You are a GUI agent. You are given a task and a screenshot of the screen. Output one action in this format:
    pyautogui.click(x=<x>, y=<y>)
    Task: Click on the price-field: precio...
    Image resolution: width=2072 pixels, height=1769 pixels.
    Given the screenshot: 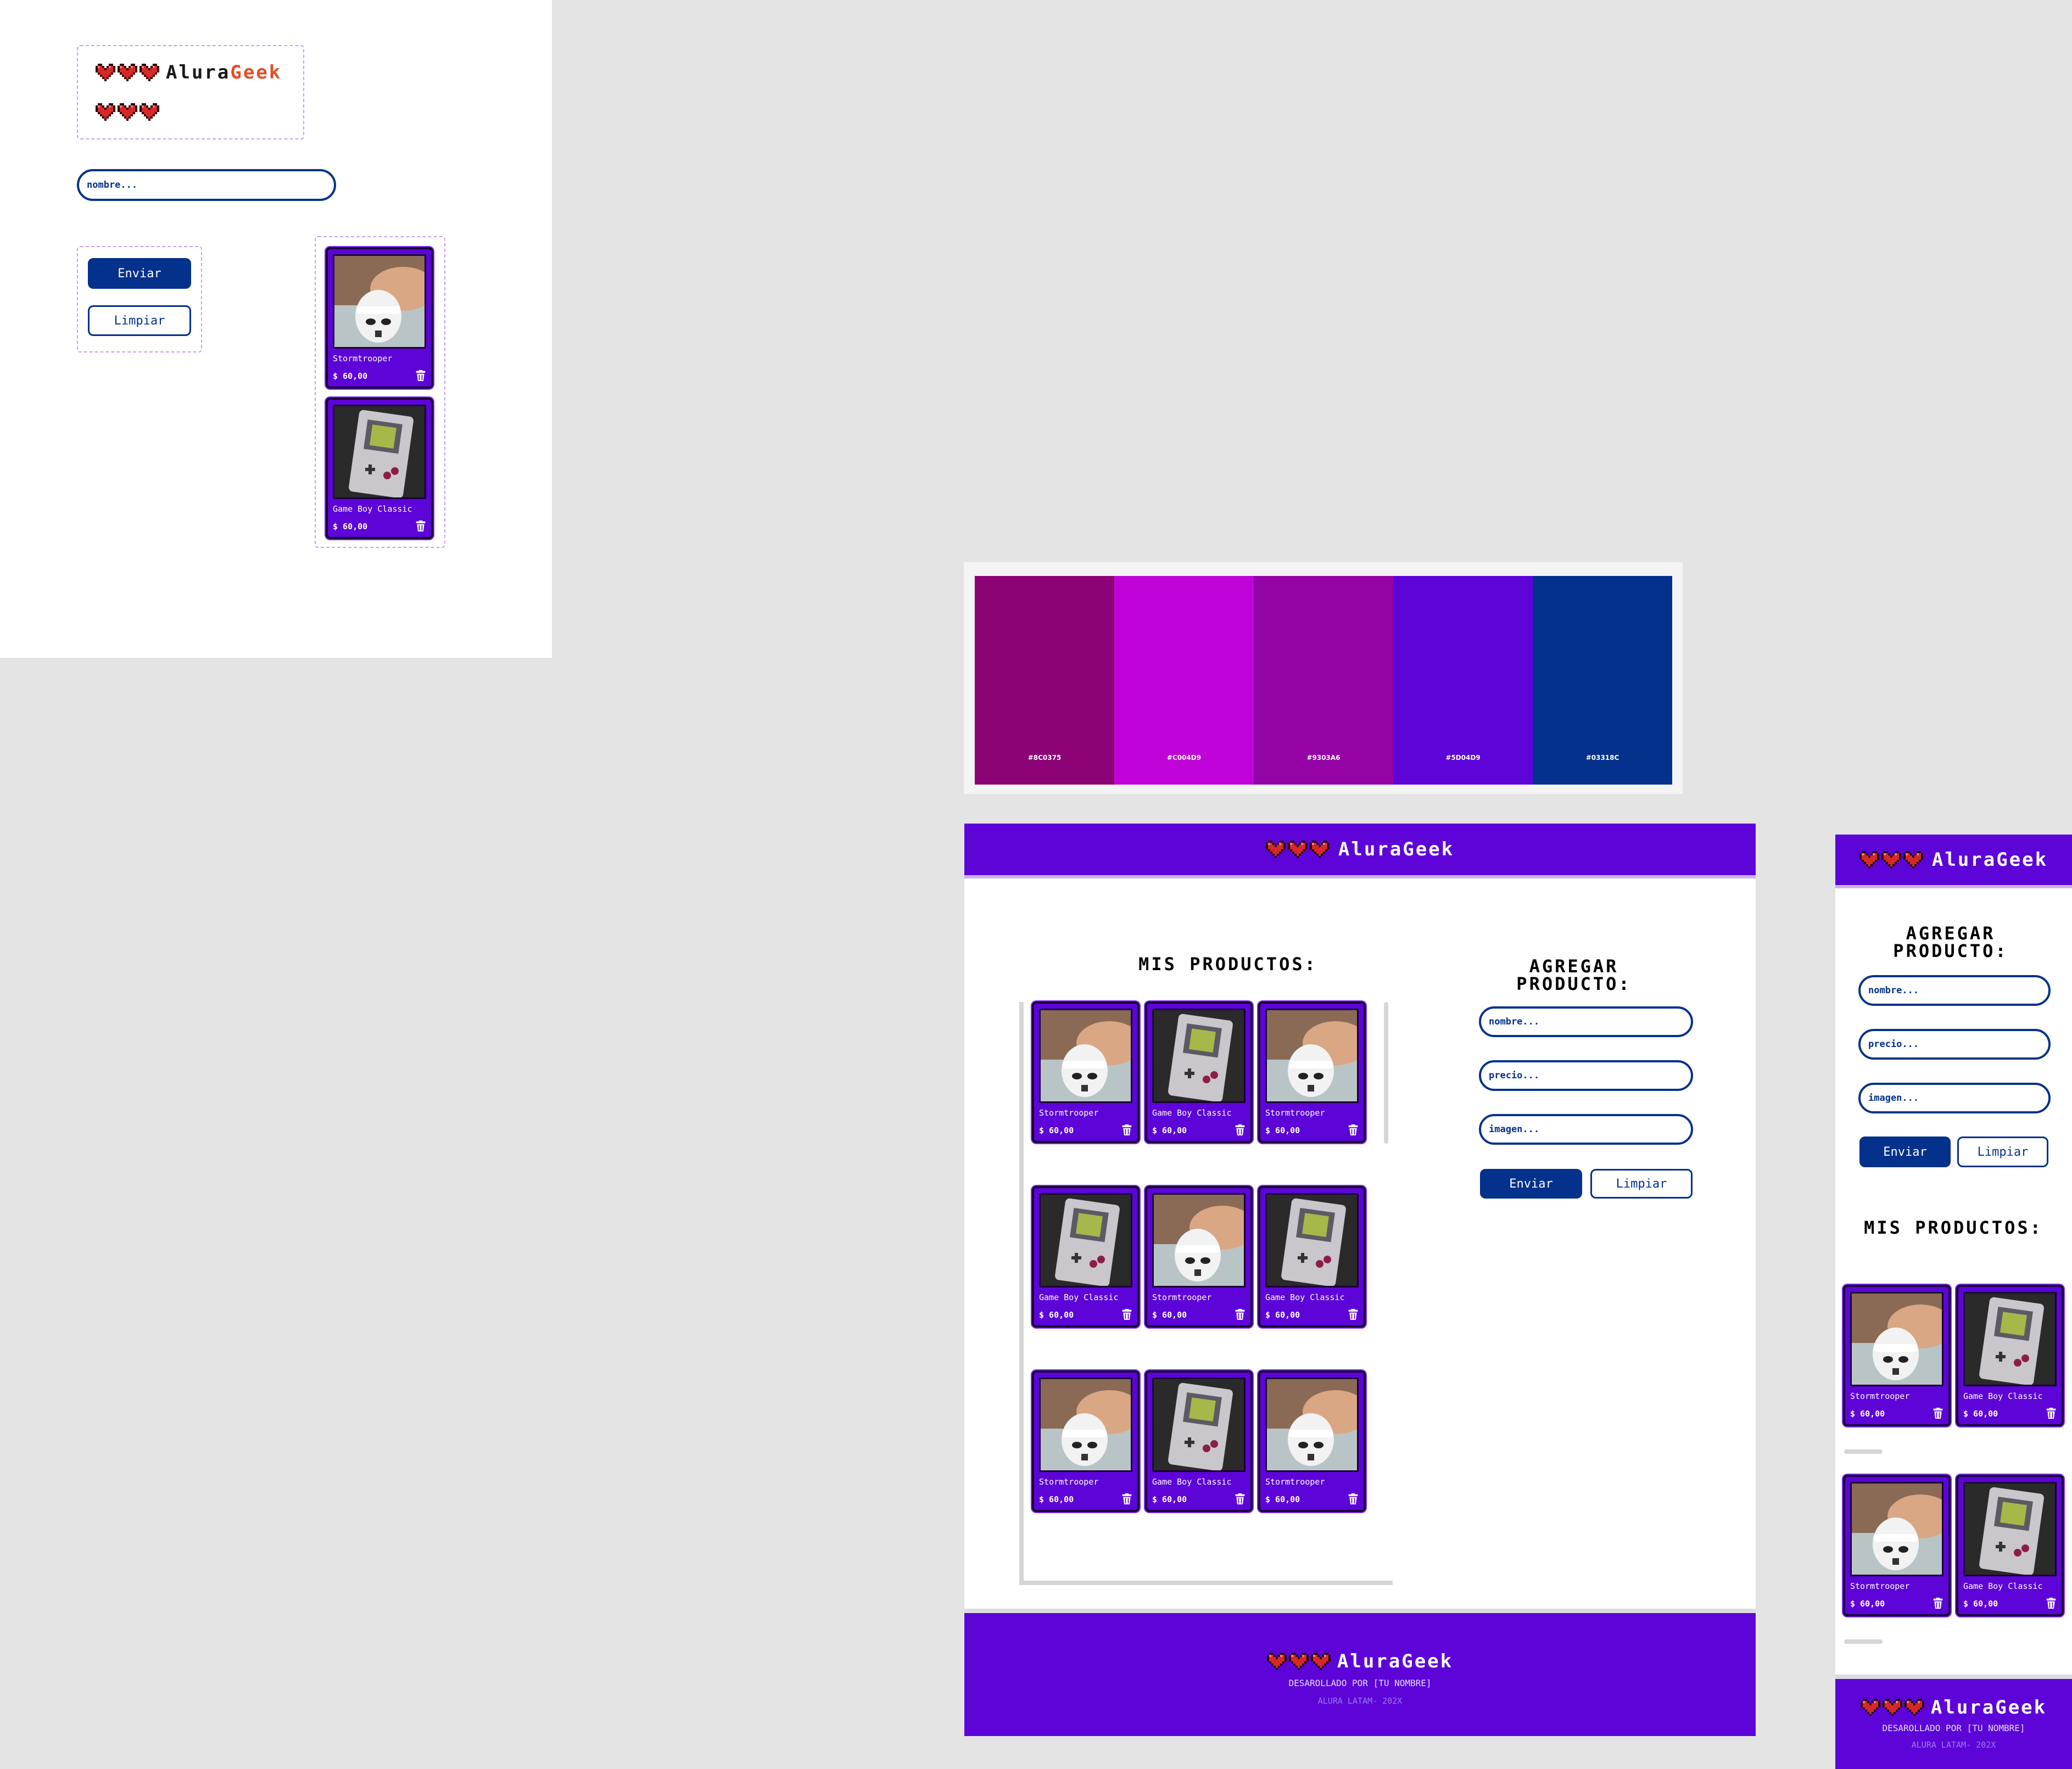 What is the action you would take?
    pyautogui.click(x=1586, y=1075)
    